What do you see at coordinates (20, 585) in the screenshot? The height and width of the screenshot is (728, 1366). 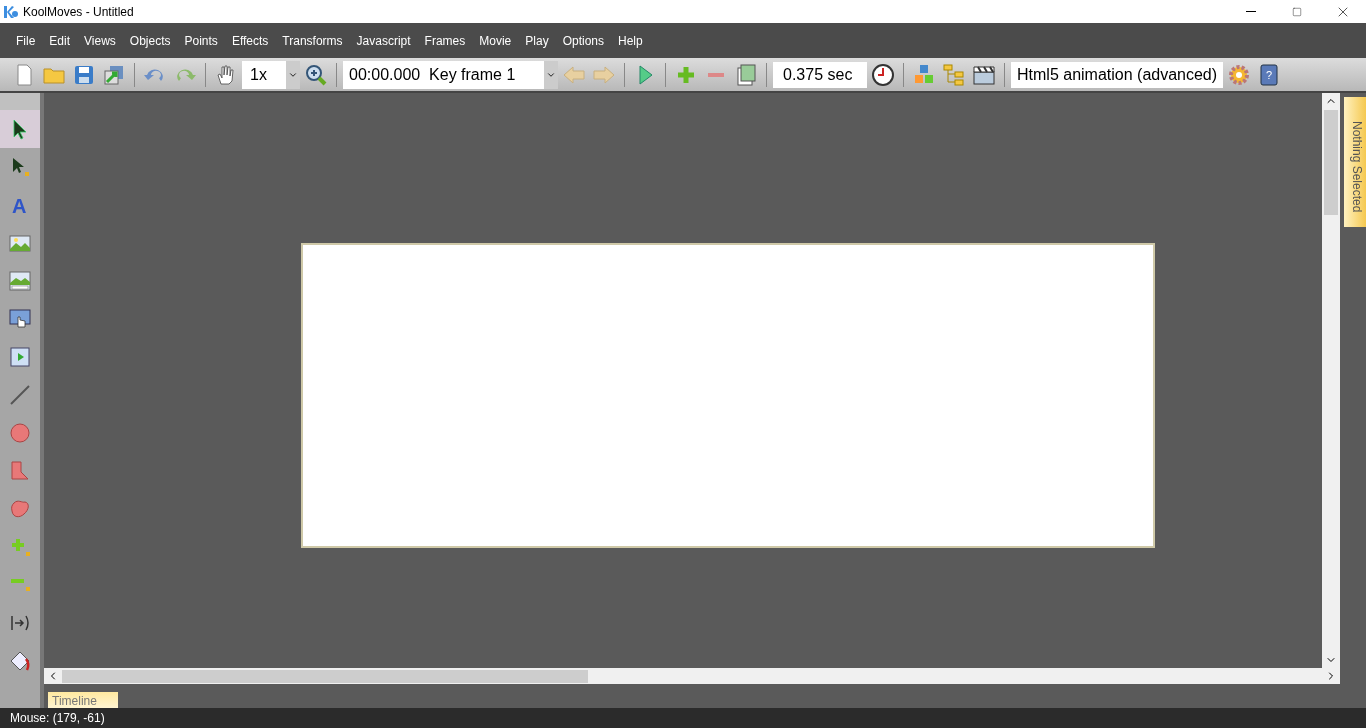 I see `minus-point-icon` at bounding box center [20, 585].